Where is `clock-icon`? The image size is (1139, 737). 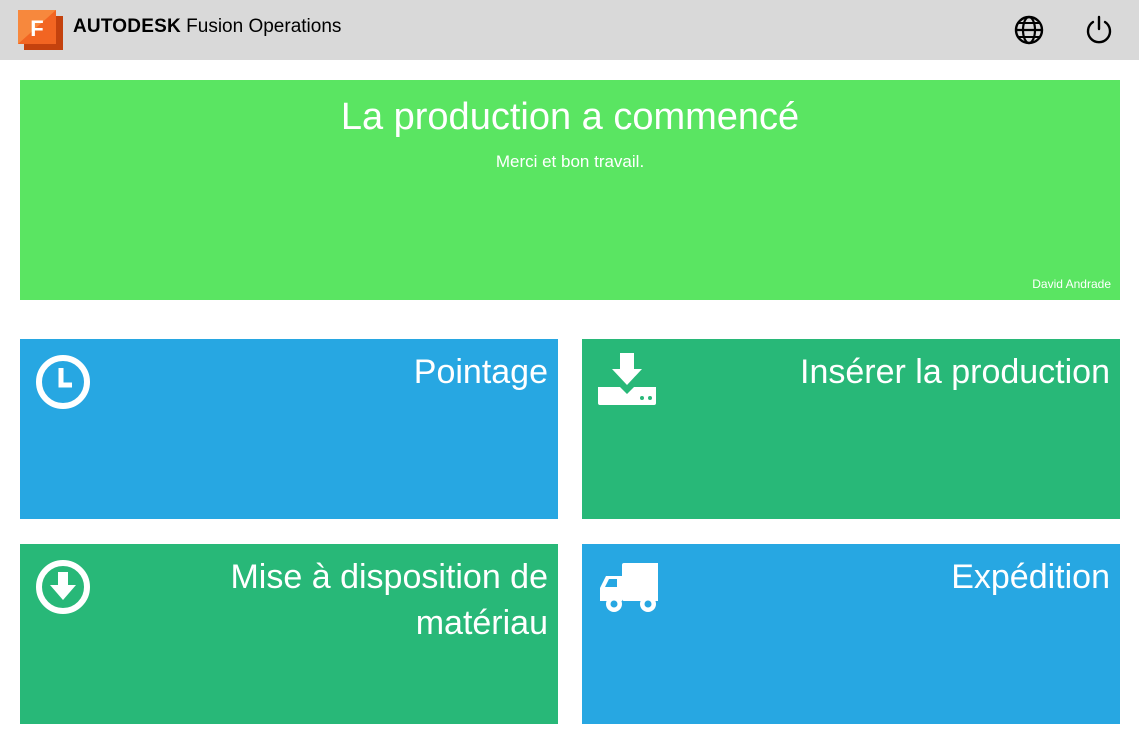
clock-icon is located at coordinates (63, 382).